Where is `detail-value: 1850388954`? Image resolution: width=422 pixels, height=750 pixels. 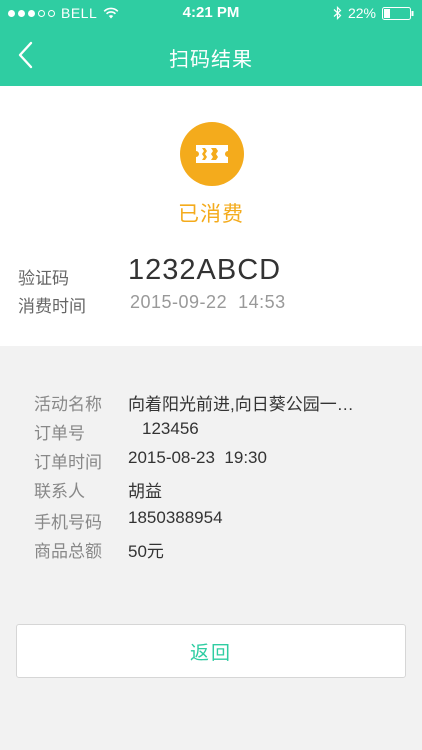
detail-value: 1850388954 is located at coordinates (175, 517).